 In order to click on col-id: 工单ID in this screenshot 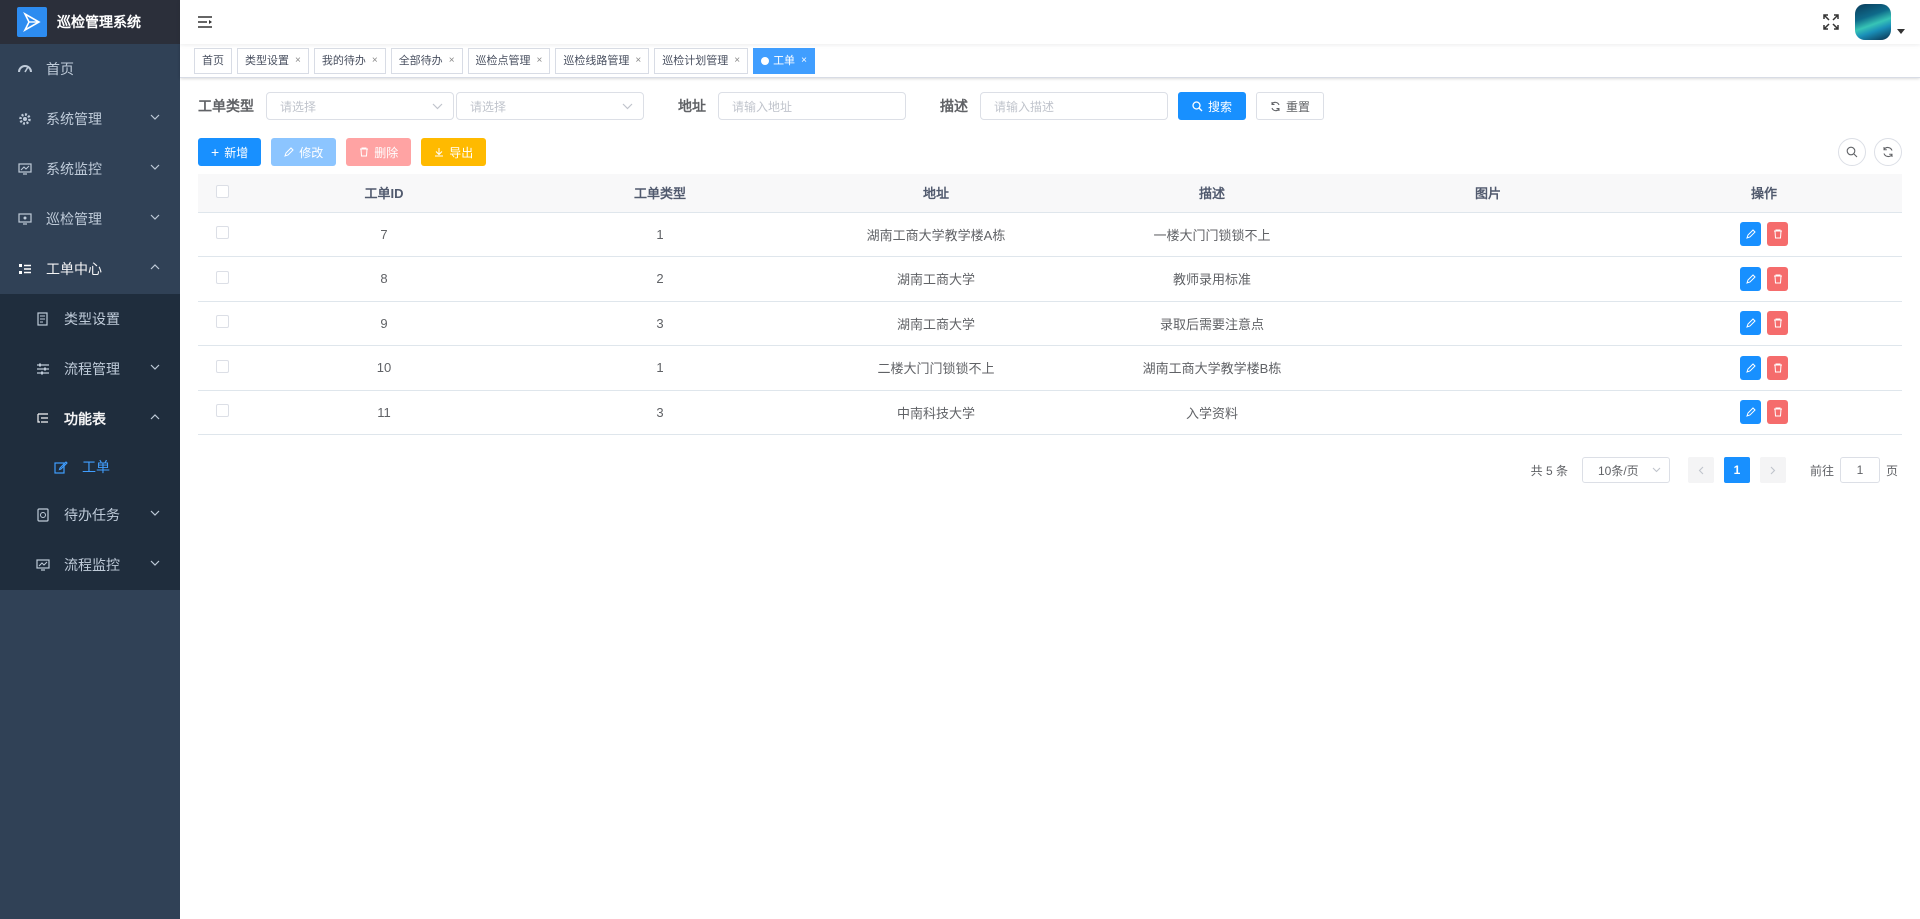, I will do `click(384, 193)`.